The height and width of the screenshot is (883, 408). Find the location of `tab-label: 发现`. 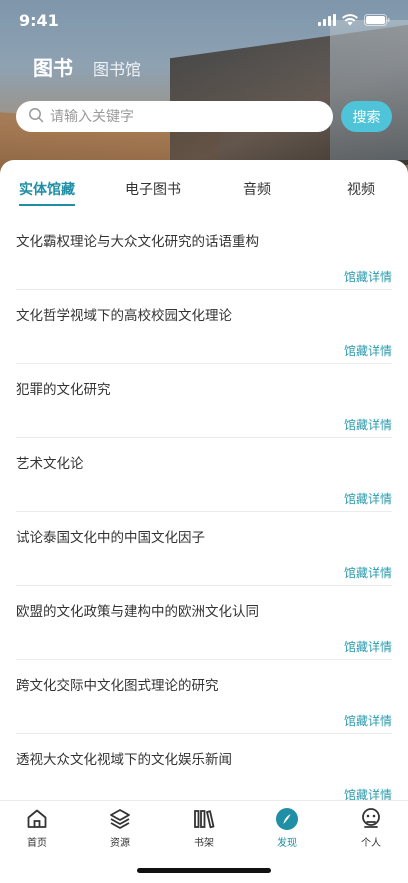

tab-label: 发现 is located at coordinates (287, 843).